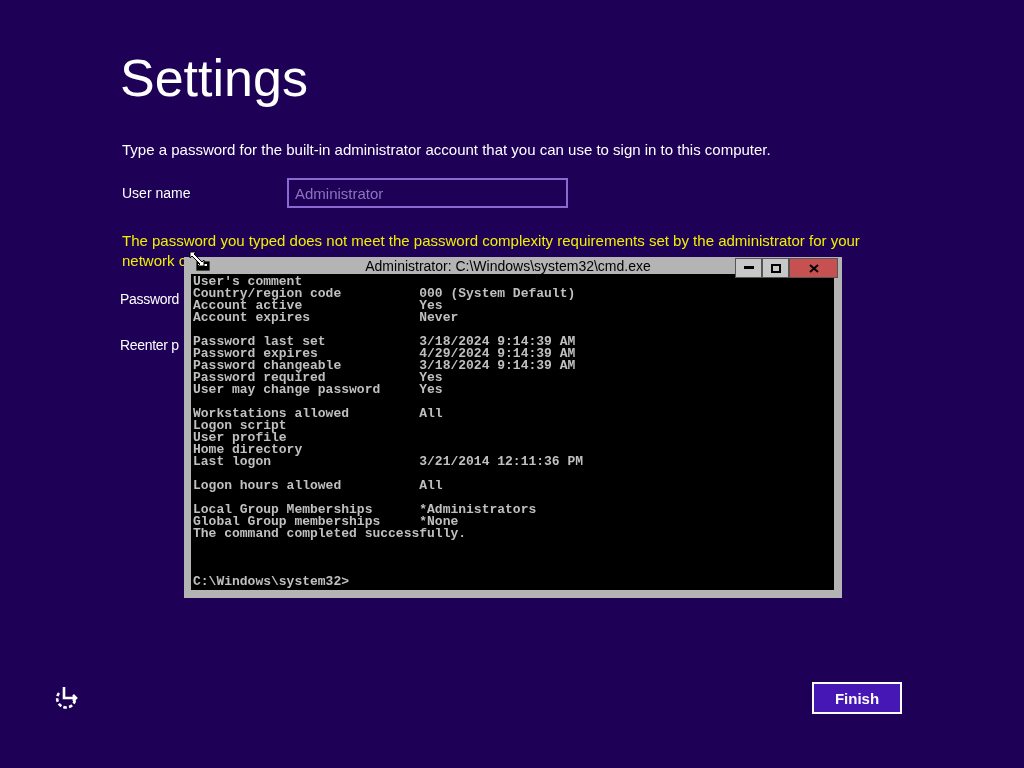 This screenshot has height=768, width=1024. Describe the element at coordinates (287, 522) in the screenshot. I see `console-text: Global Group memberships` at that location.